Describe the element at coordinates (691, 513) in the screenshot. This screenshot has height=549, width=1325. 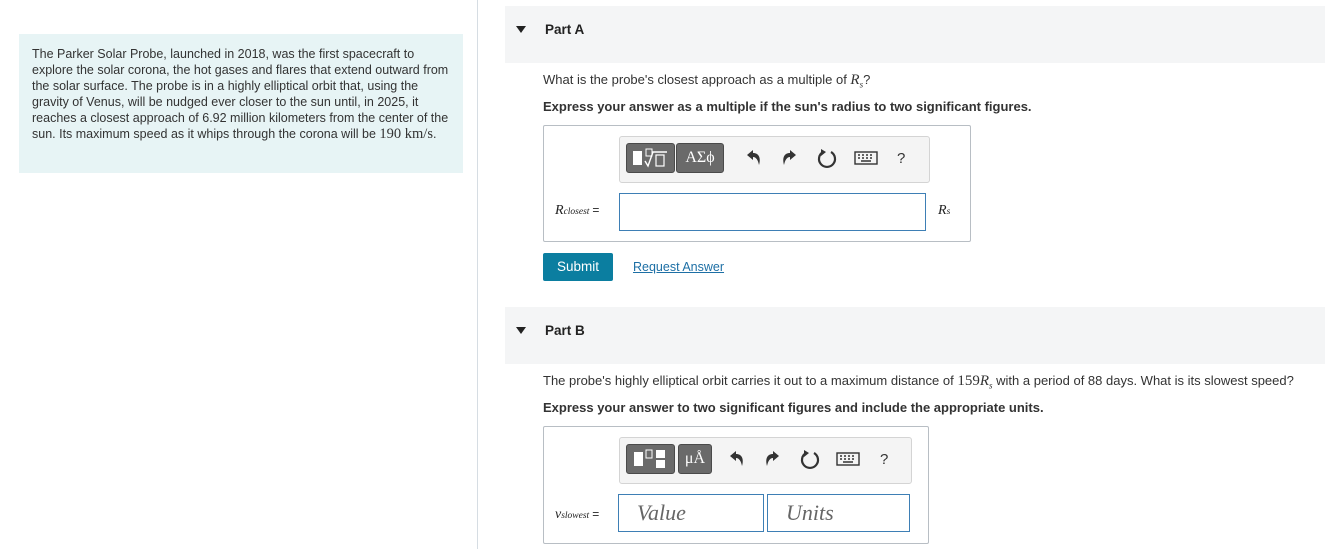
I see `value-input: Value` at that location.